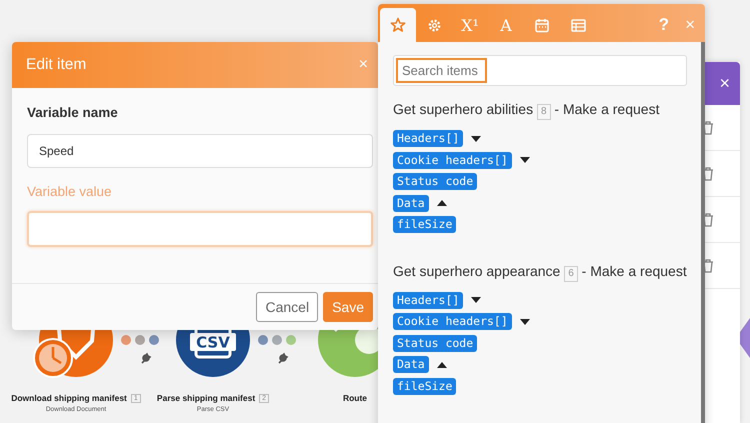 Image resolution: width=750 pixels, height=423 pixels. I want to click on star-icon, so click(398, 25).